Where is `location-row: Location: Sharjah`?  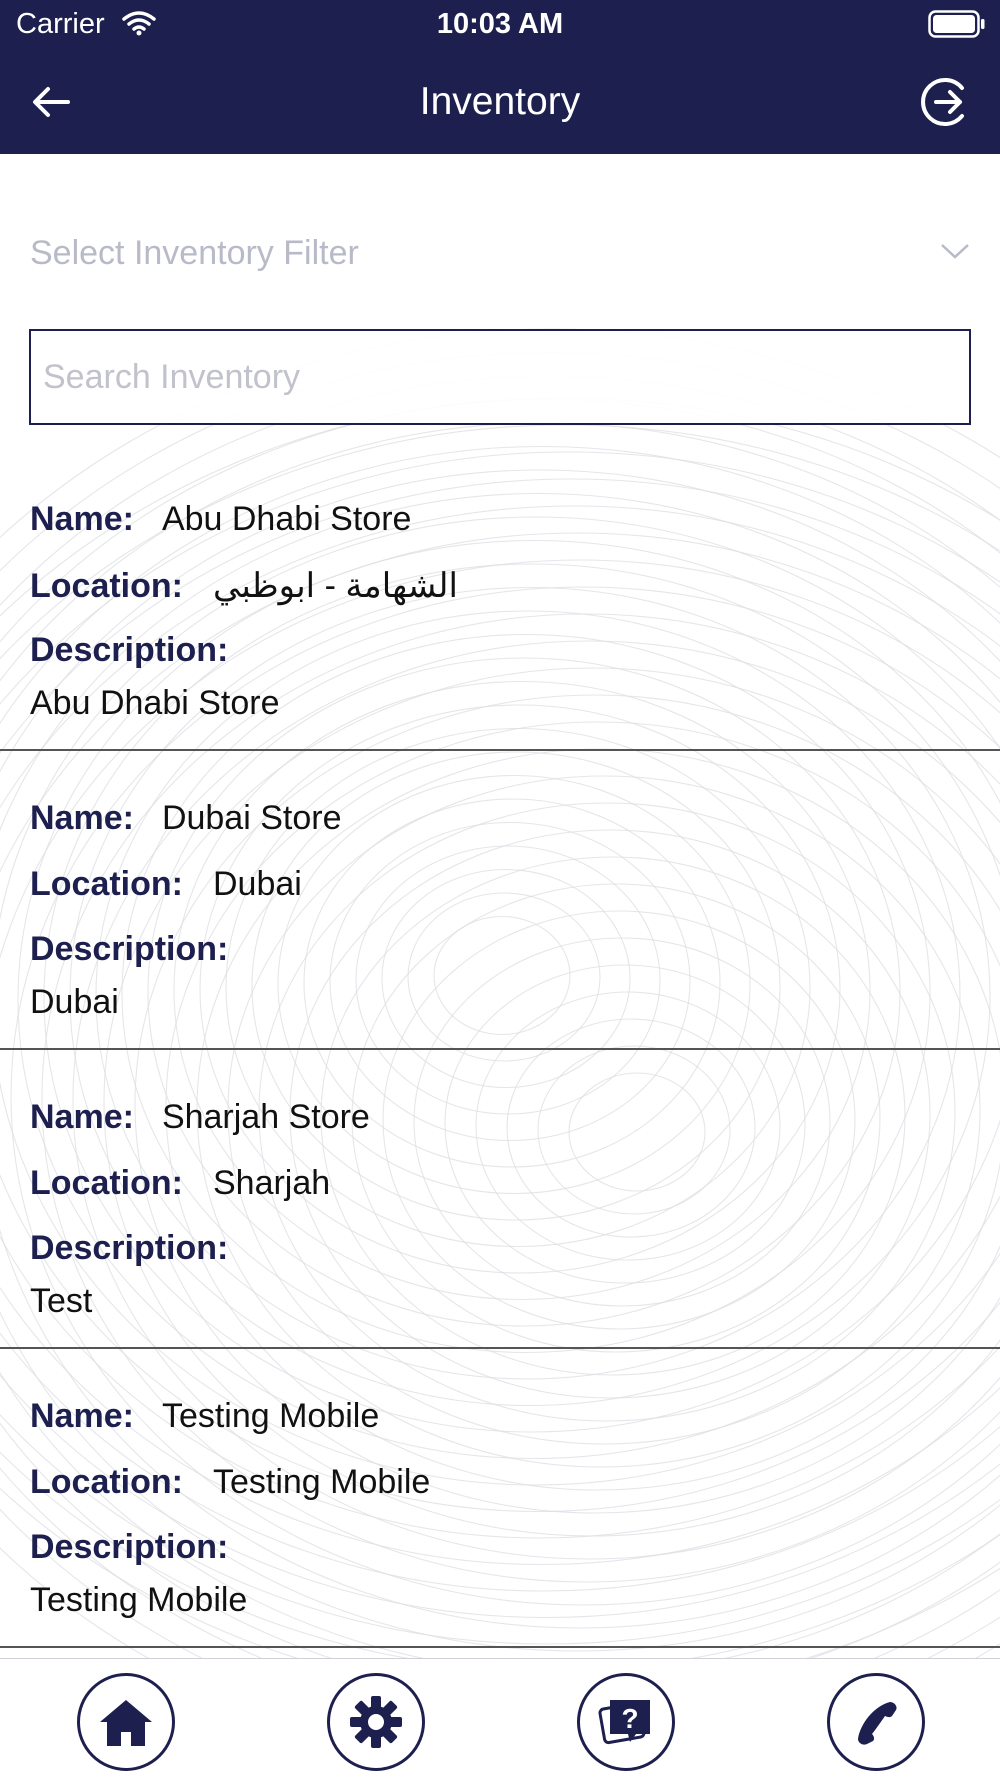
location-row: Location: Sharjah is located at coordinates (180, 1183).